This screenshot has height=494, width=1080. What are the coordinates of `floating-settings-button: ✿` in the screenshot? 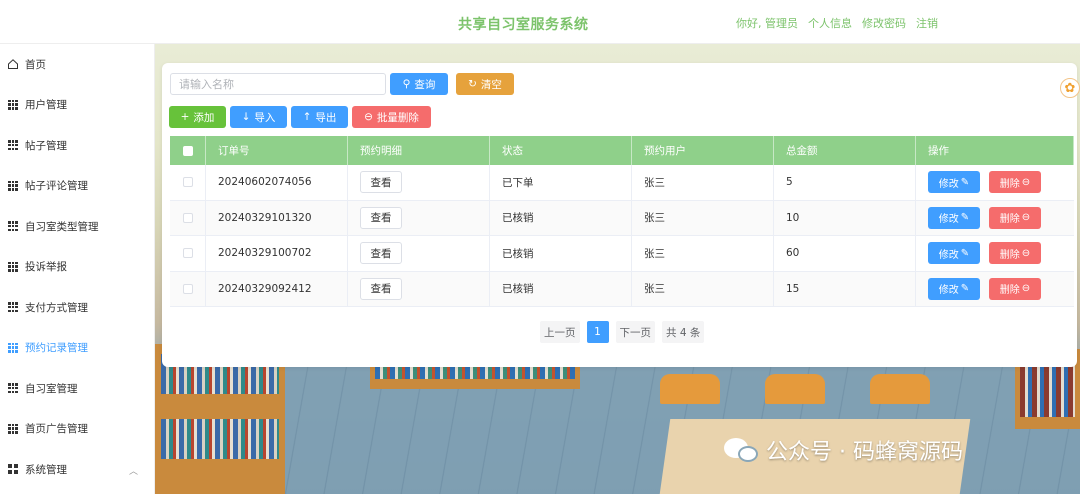 It's located at (1070, 88).